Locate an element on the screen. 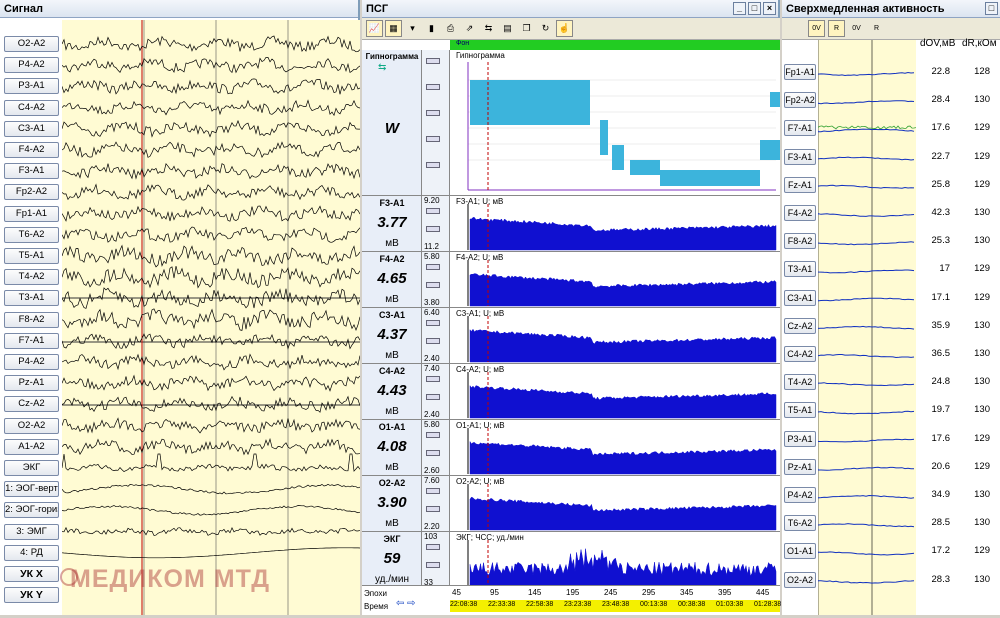  heart-rate-plot: ЭКГ; ЧСС; уд./мин is located at coordinates (615, 559).